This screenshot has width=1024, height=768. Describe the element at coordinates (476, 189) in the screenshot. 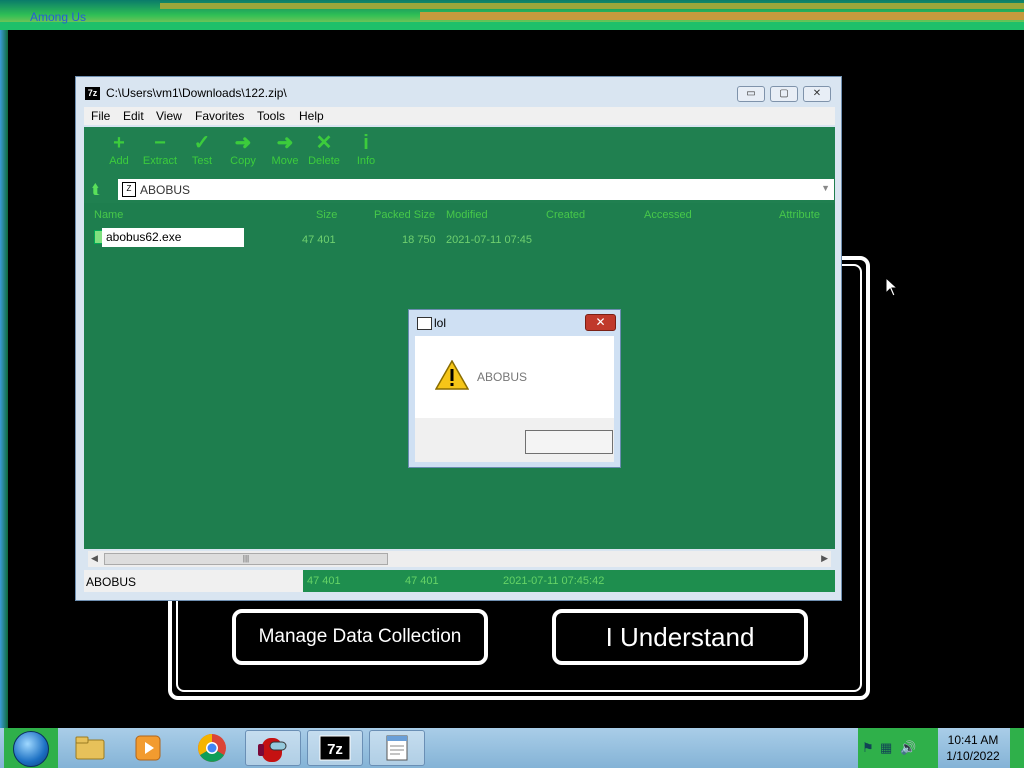

I see `address-input: Z ABOBUS ▼` at that location.